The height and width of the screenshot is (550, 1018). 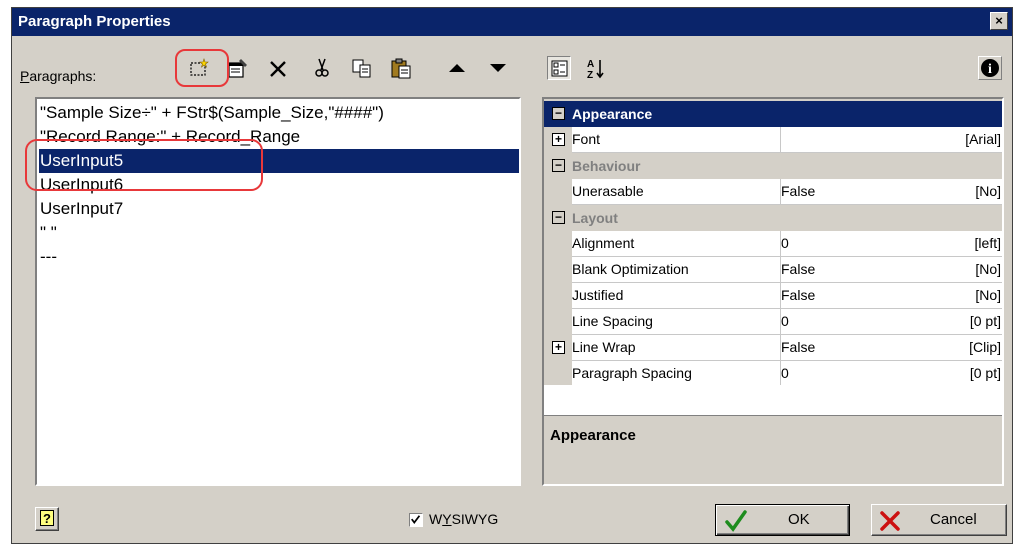 What do you see at coordinates (604, 347) in the screenshot?
I see `property-name: Line Wrap` at bounding box center [604, 347].